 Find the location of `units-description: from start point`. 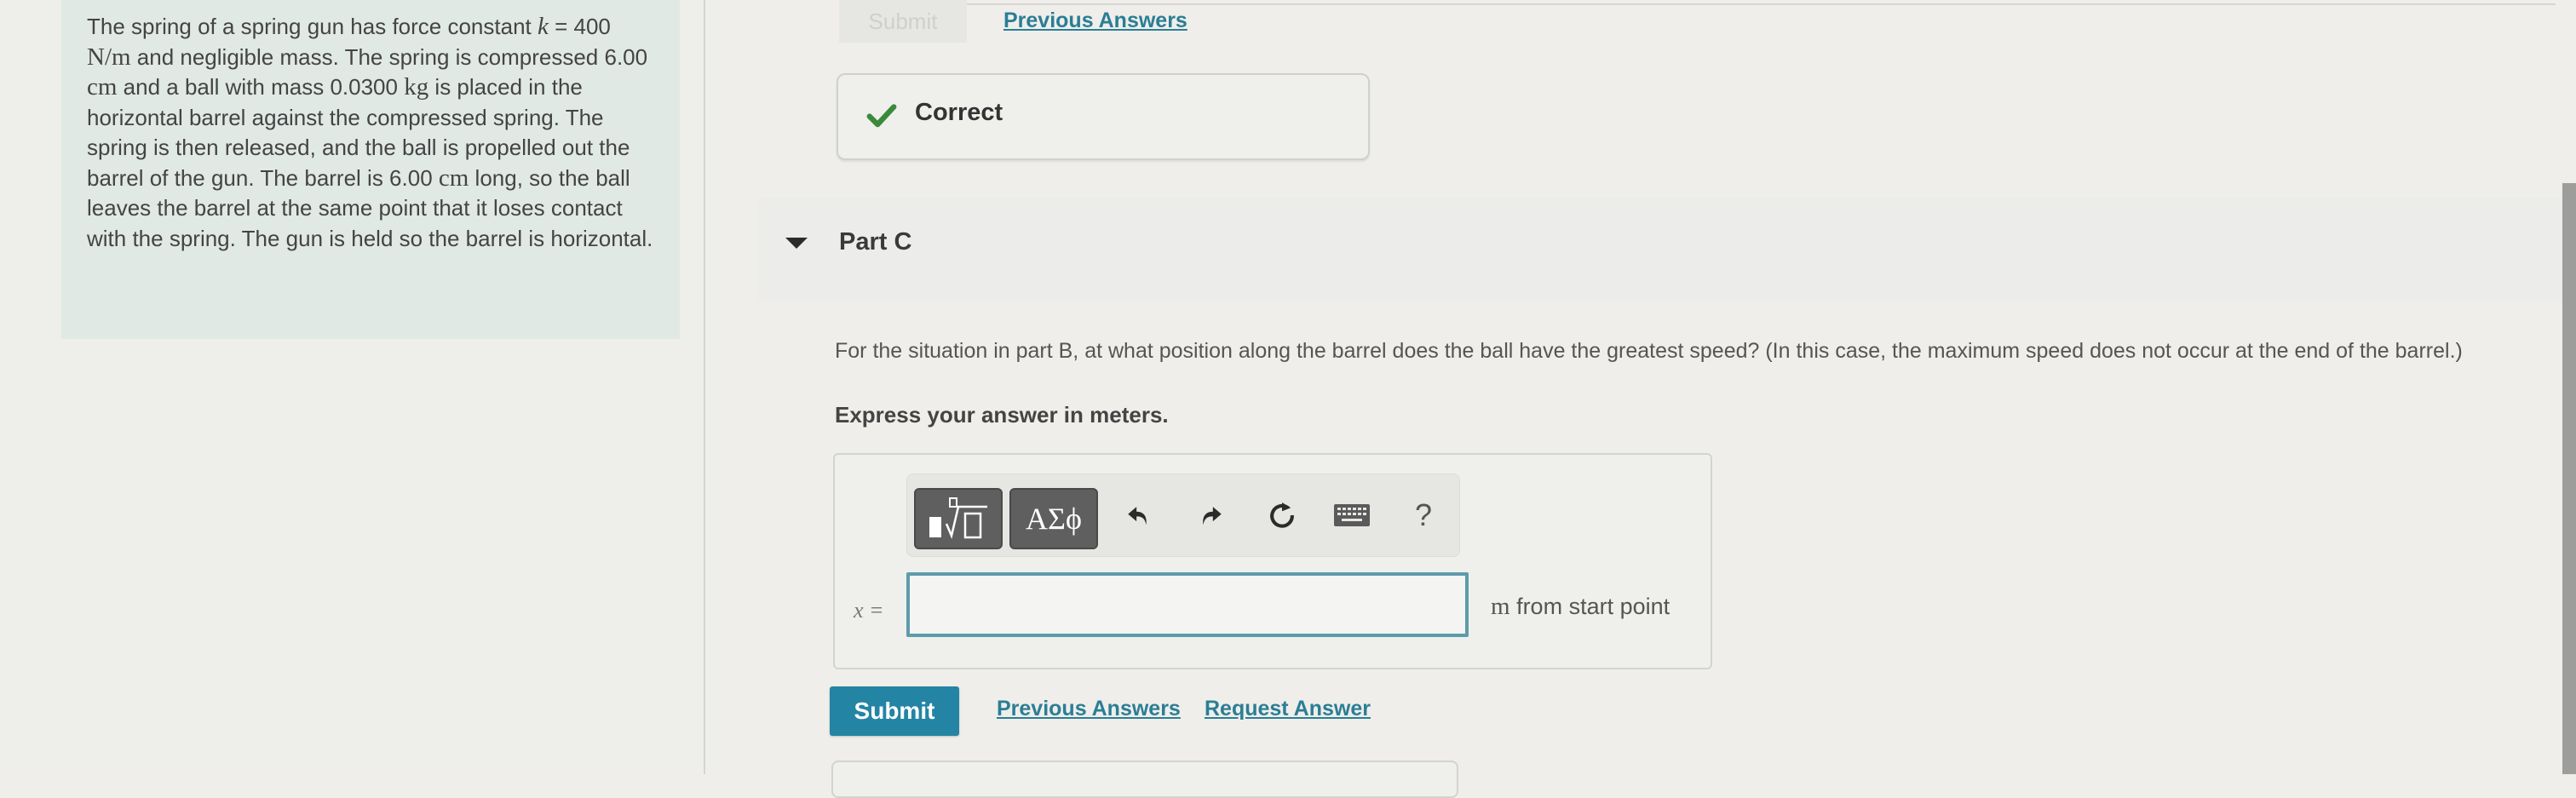

units-description: from start point is located at coordinates (1589, 606).